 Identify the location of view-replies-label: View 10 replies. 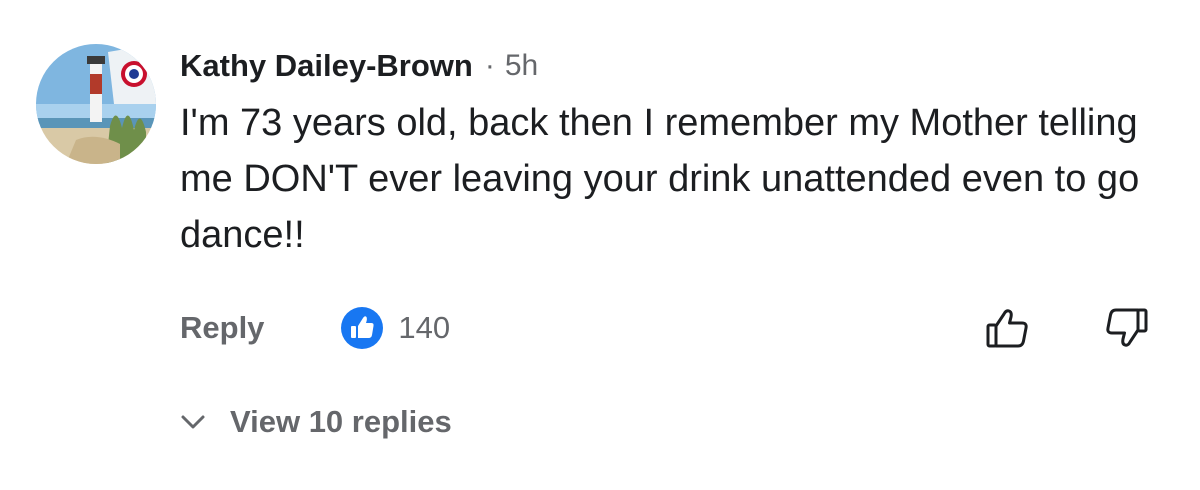
(341, 421).